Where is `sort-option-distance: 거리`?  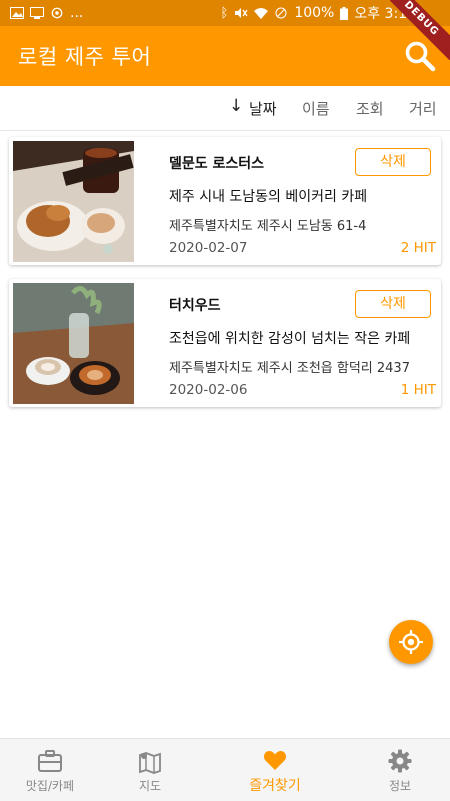 sort-option-distance: 거리 is located at coordinates (423, 108).